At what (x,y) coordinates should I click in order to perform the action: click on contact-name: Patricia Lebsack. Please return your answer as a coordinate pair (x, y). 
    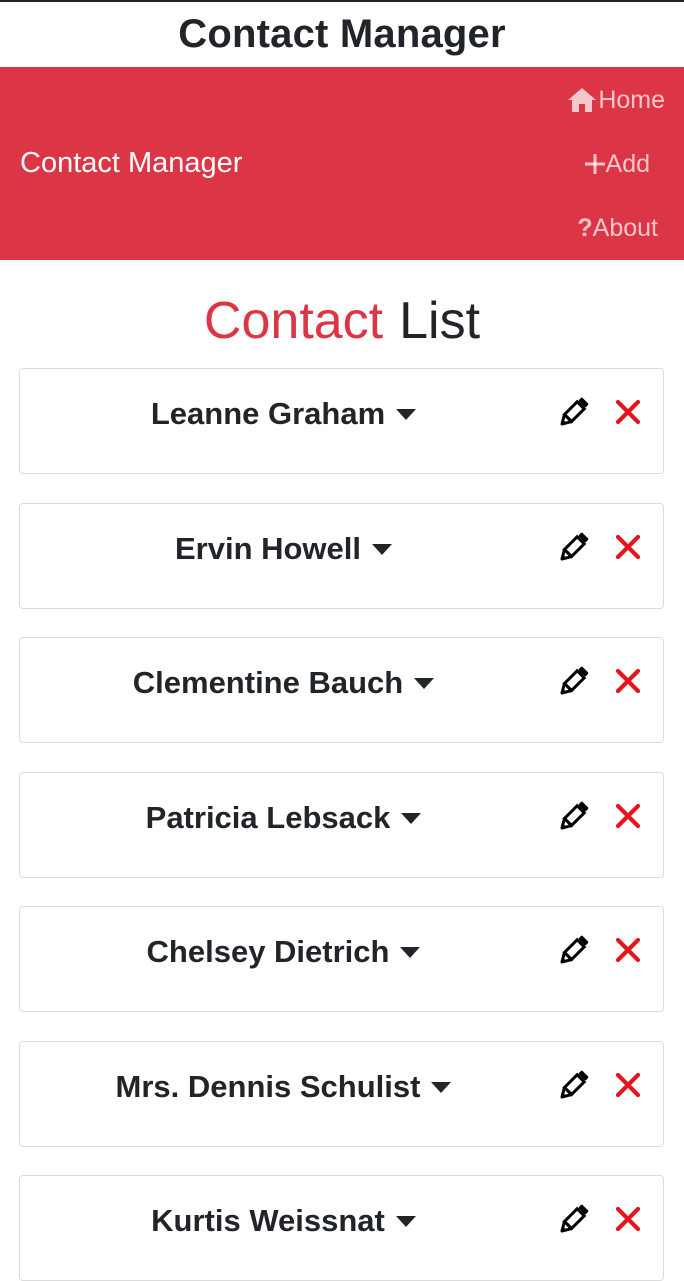
    Looking at the image, I should click on (268, 817).